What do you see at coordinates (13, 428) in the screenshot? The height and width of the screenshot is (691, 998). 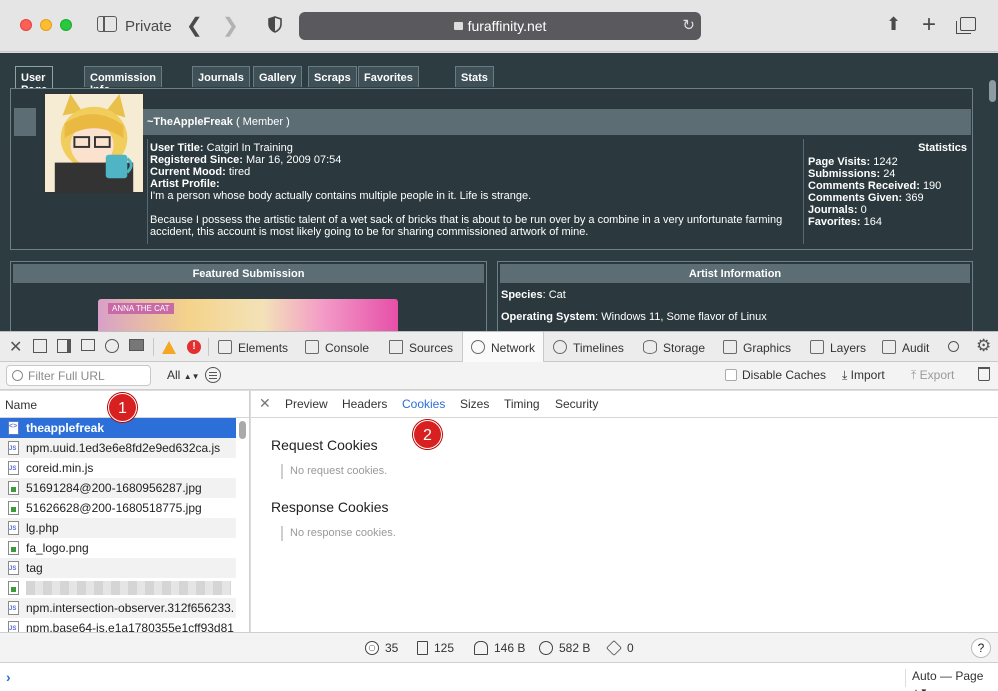 I see `document-icon` at bounding box center [13, 428].